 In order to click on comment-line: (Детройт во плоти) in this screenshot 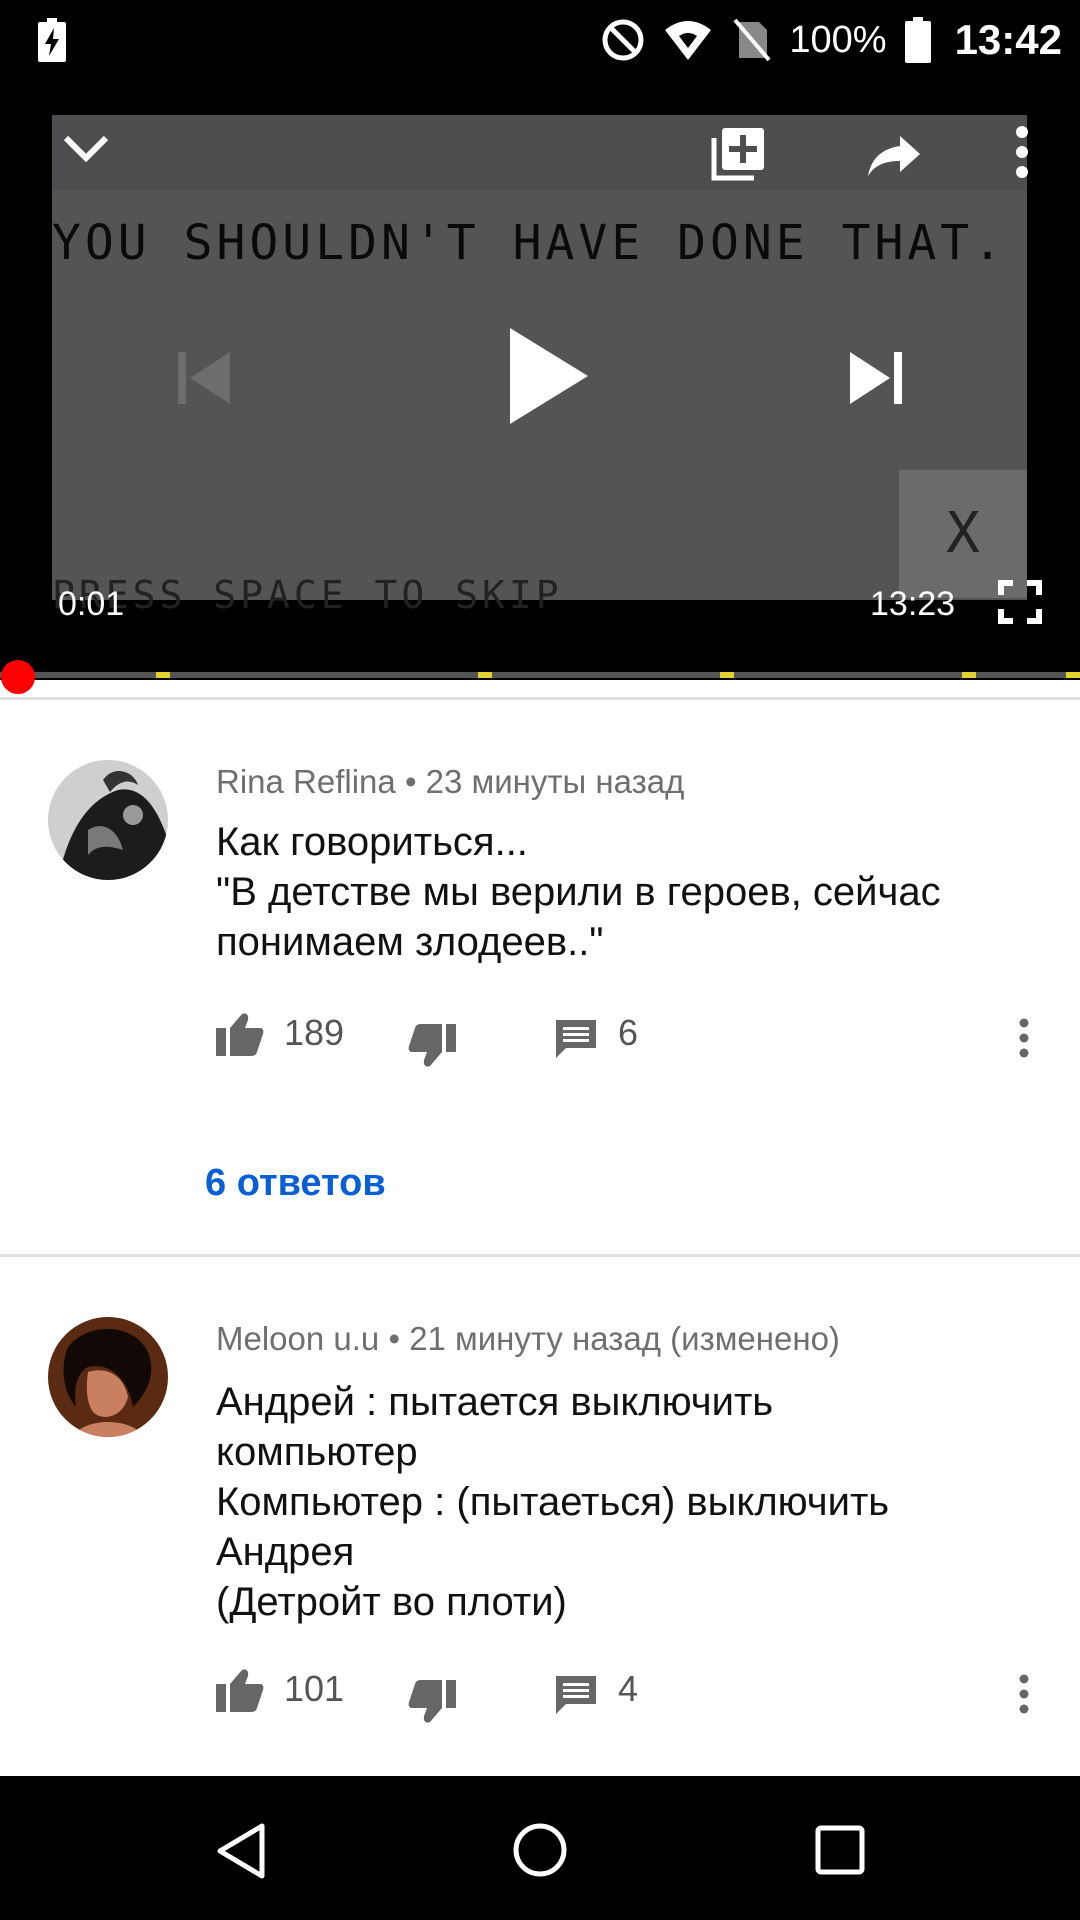, I will do `click(391, 1602)`.